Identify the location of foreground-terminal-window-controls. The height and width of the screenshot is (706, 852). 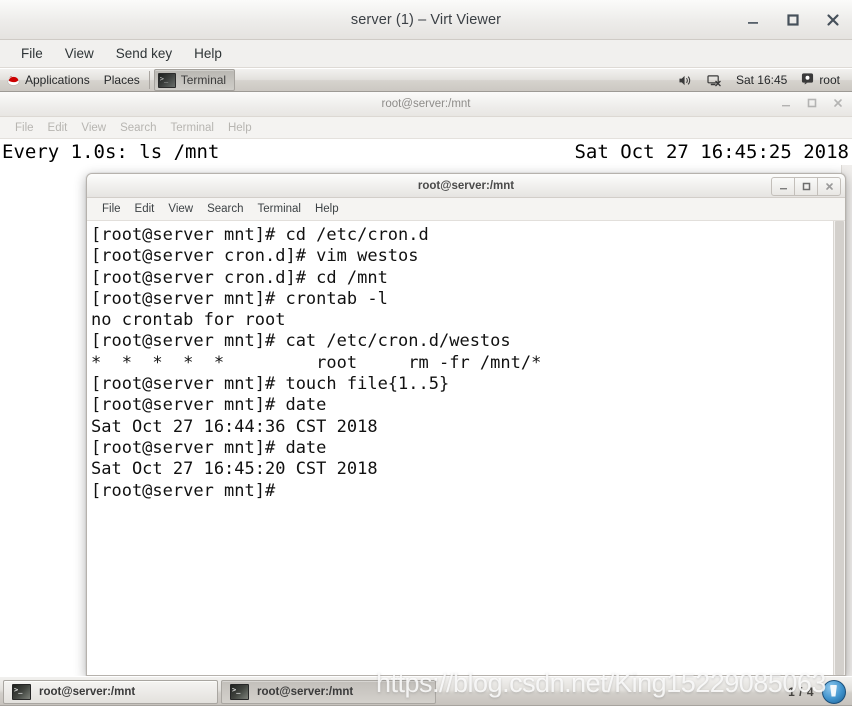
(806, 186).